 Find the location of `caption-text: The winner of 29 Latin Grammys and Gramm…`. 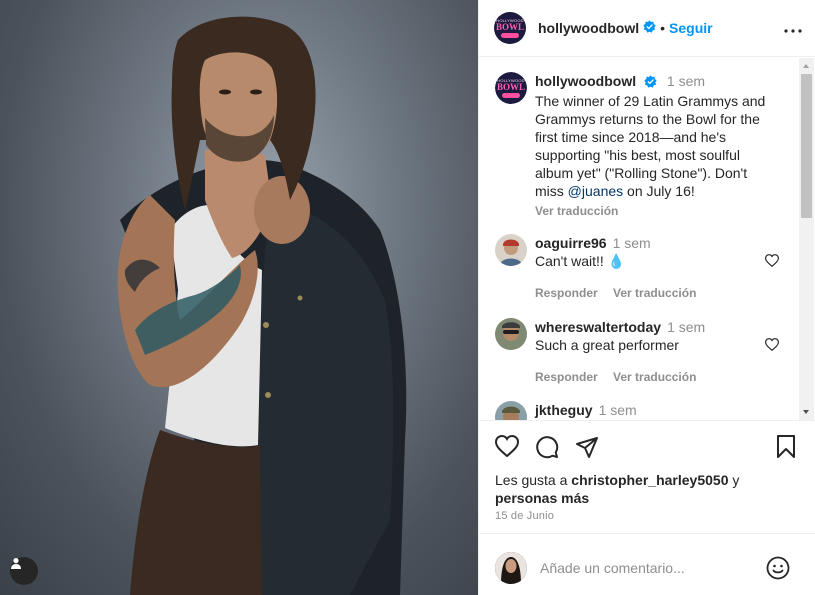

caption-text: The winner of 29 Latin Grammys and Gramm… is located at coordinates (653, 146).